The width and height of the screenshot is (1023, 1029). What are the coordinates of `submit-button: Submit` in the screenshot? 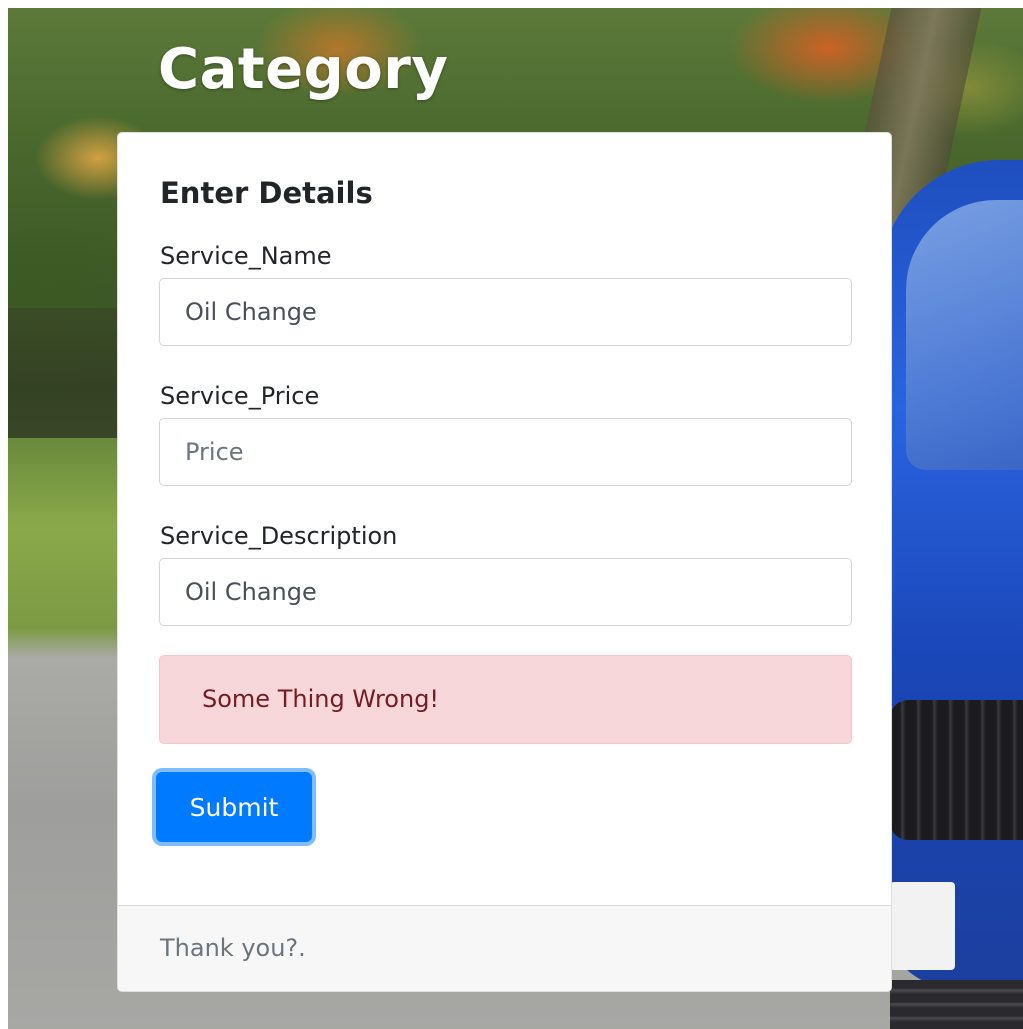 It's located at (234, 807).